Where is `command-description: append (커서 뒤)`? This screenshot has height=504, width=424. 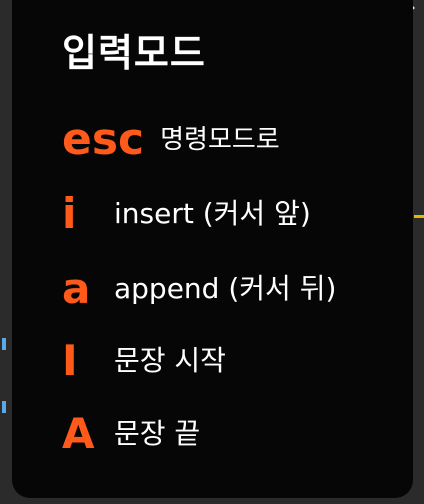
command-description: append (커서 뒤) is located at coordinates (225, 288).